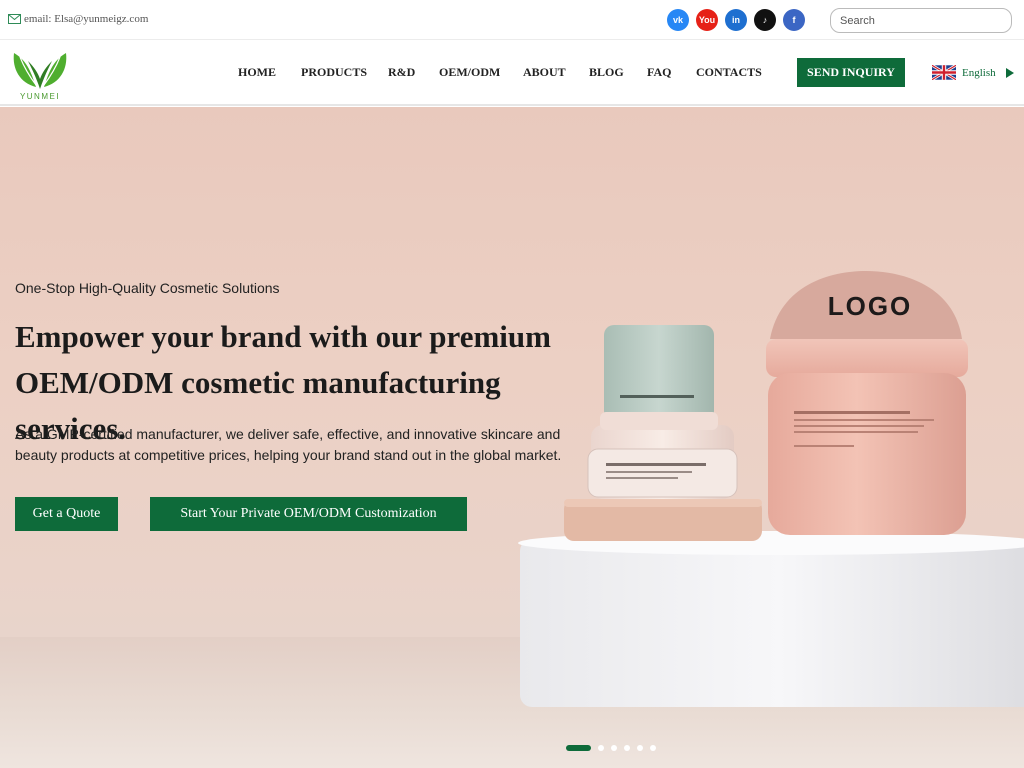 The image size is (1024, 768). Describe the element at coordinates (606, 72) in the screenshot. I see `nav-blog: BLOG` at that location.